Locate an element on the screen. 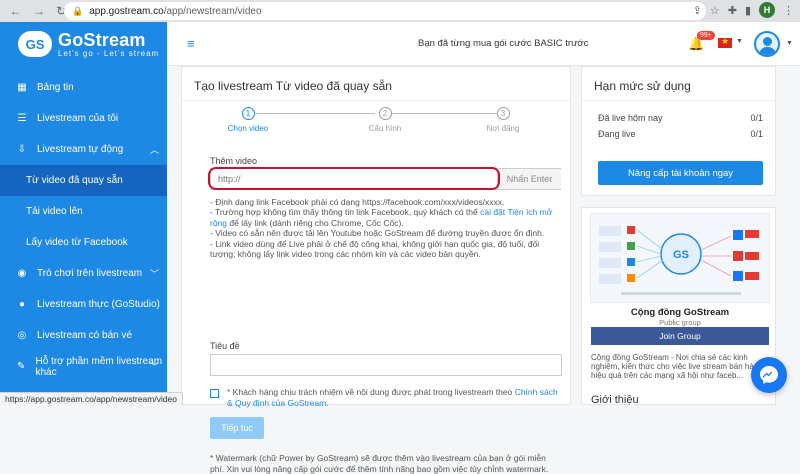 Image resolution: width=800 pixels, height=474 pixels. add-video-label: Thêm video is located at coordinates (234, 161).